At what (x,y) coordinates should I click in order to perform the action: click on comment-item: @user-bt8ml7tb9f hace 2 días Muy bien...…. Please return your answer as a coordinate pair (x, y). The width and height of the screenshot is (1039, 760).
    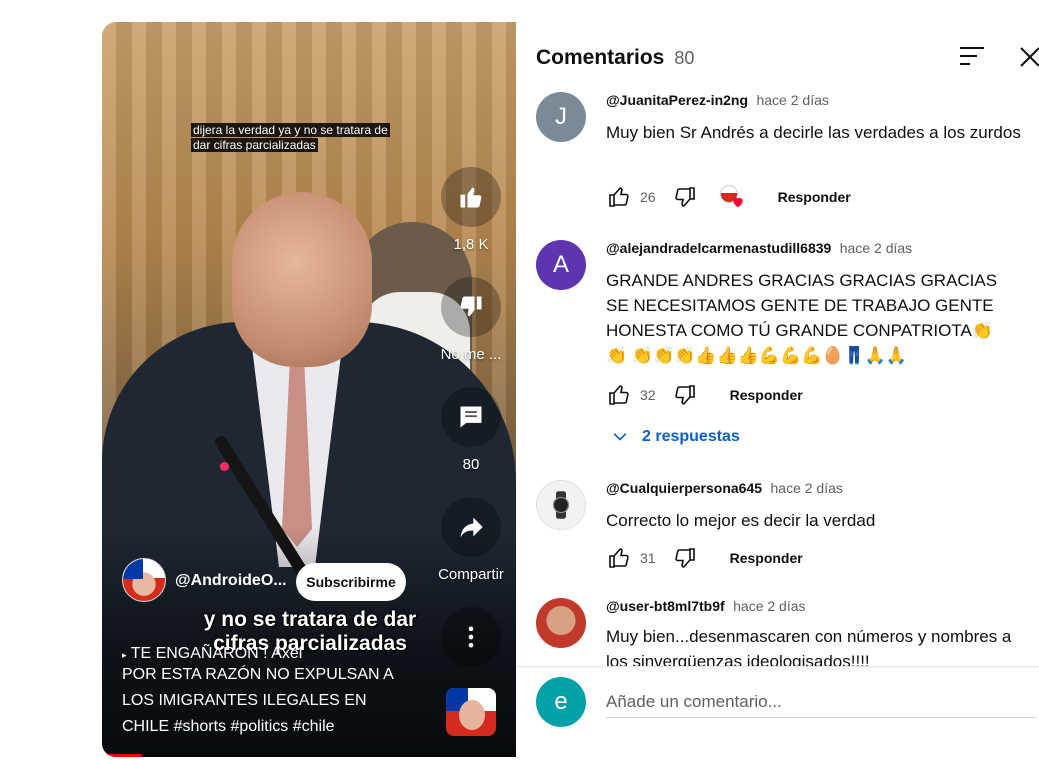
    Looking at the image, I should click on (786, 632).